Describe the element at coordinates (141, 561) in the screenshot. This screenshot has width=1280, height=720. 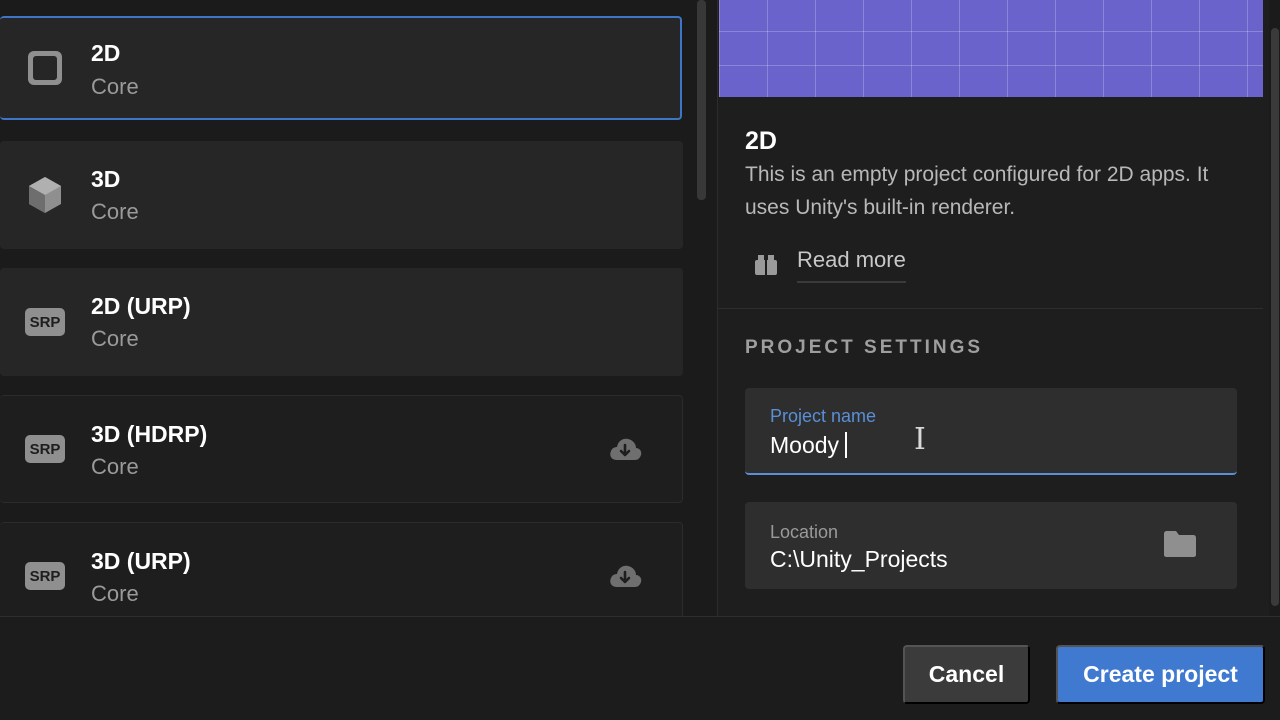
I see `template-title: 3D (URP)` at that location.